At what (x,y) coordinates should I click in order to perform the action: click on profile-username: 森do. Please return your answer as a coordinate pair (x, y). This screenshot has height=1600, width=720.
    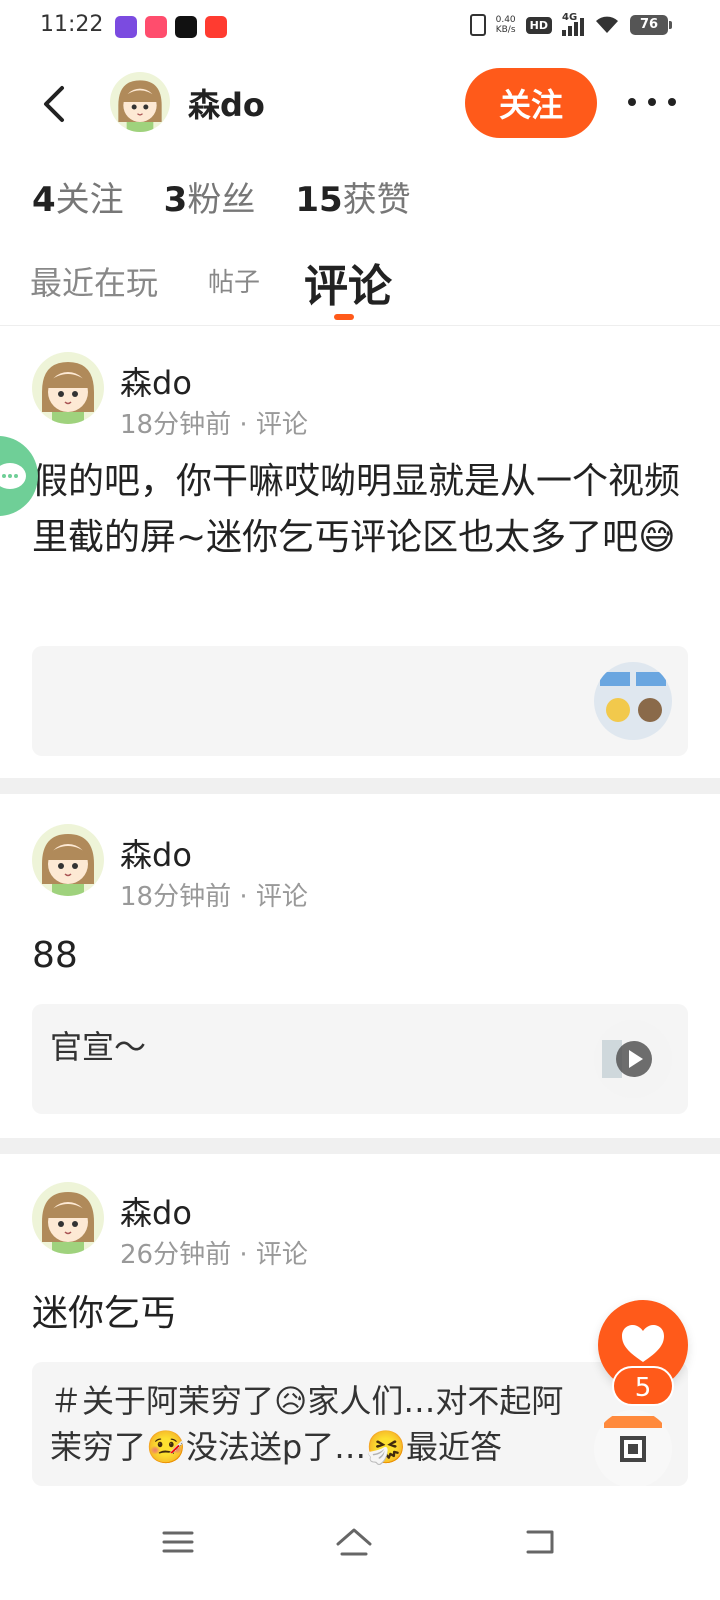
    Looking at the image, I should click on (226, 105).